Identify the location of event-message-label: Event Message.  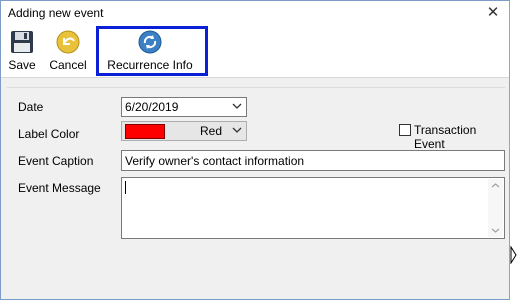
(59, 188).